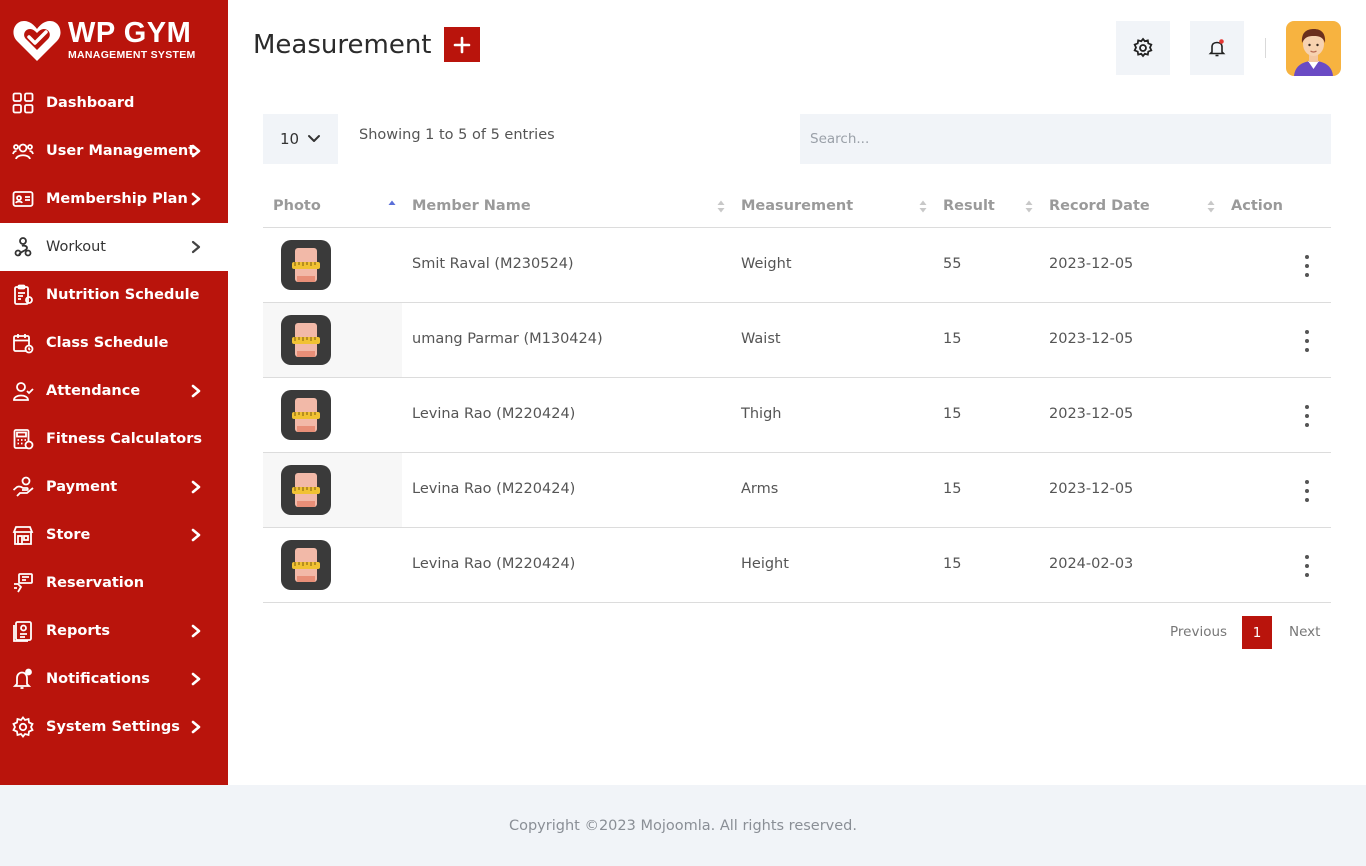 Image resolution: width=1366 pixels, height=866 pixels. Describe the element at coordinates (114, 199) in the screenshot. I see `sidebar-item-membership-plan: Membership Plan` at that location.